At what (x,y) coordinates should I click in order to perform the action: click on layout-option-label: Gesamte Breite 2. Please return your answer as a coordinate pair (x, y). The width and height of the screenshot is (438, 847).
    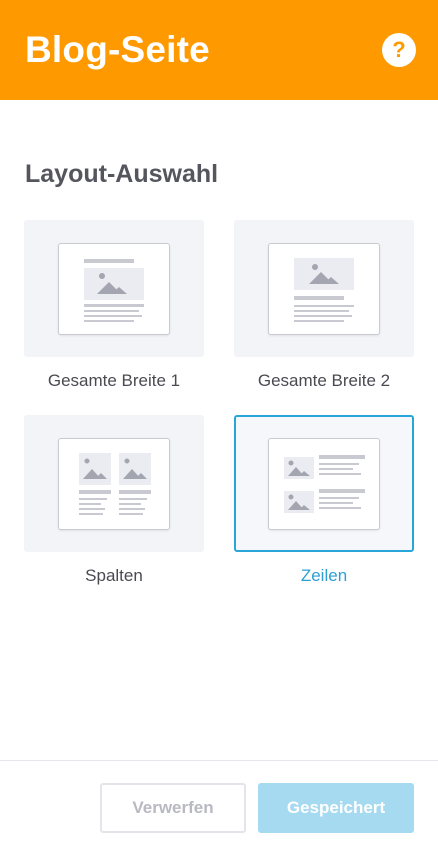
    Looking at the image, I should click on (324, 380).